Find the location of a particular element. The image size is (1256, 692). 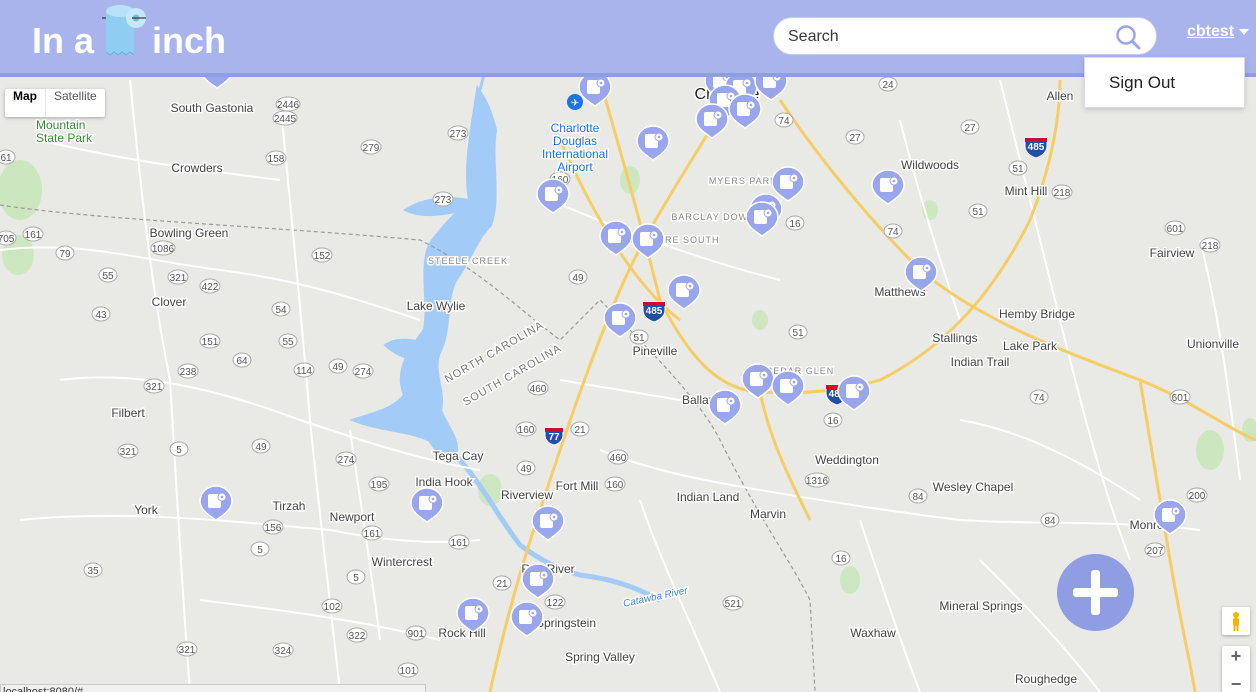

map-type-control: Map Satellite is located at coordinates (55, 103).